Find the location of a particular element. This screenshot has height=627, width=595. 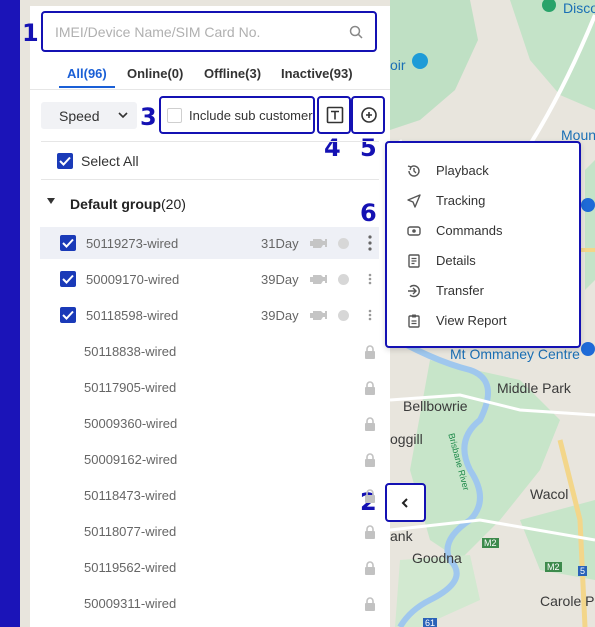

tab-offline: Offline(3) is located at coordinates (232, 73).